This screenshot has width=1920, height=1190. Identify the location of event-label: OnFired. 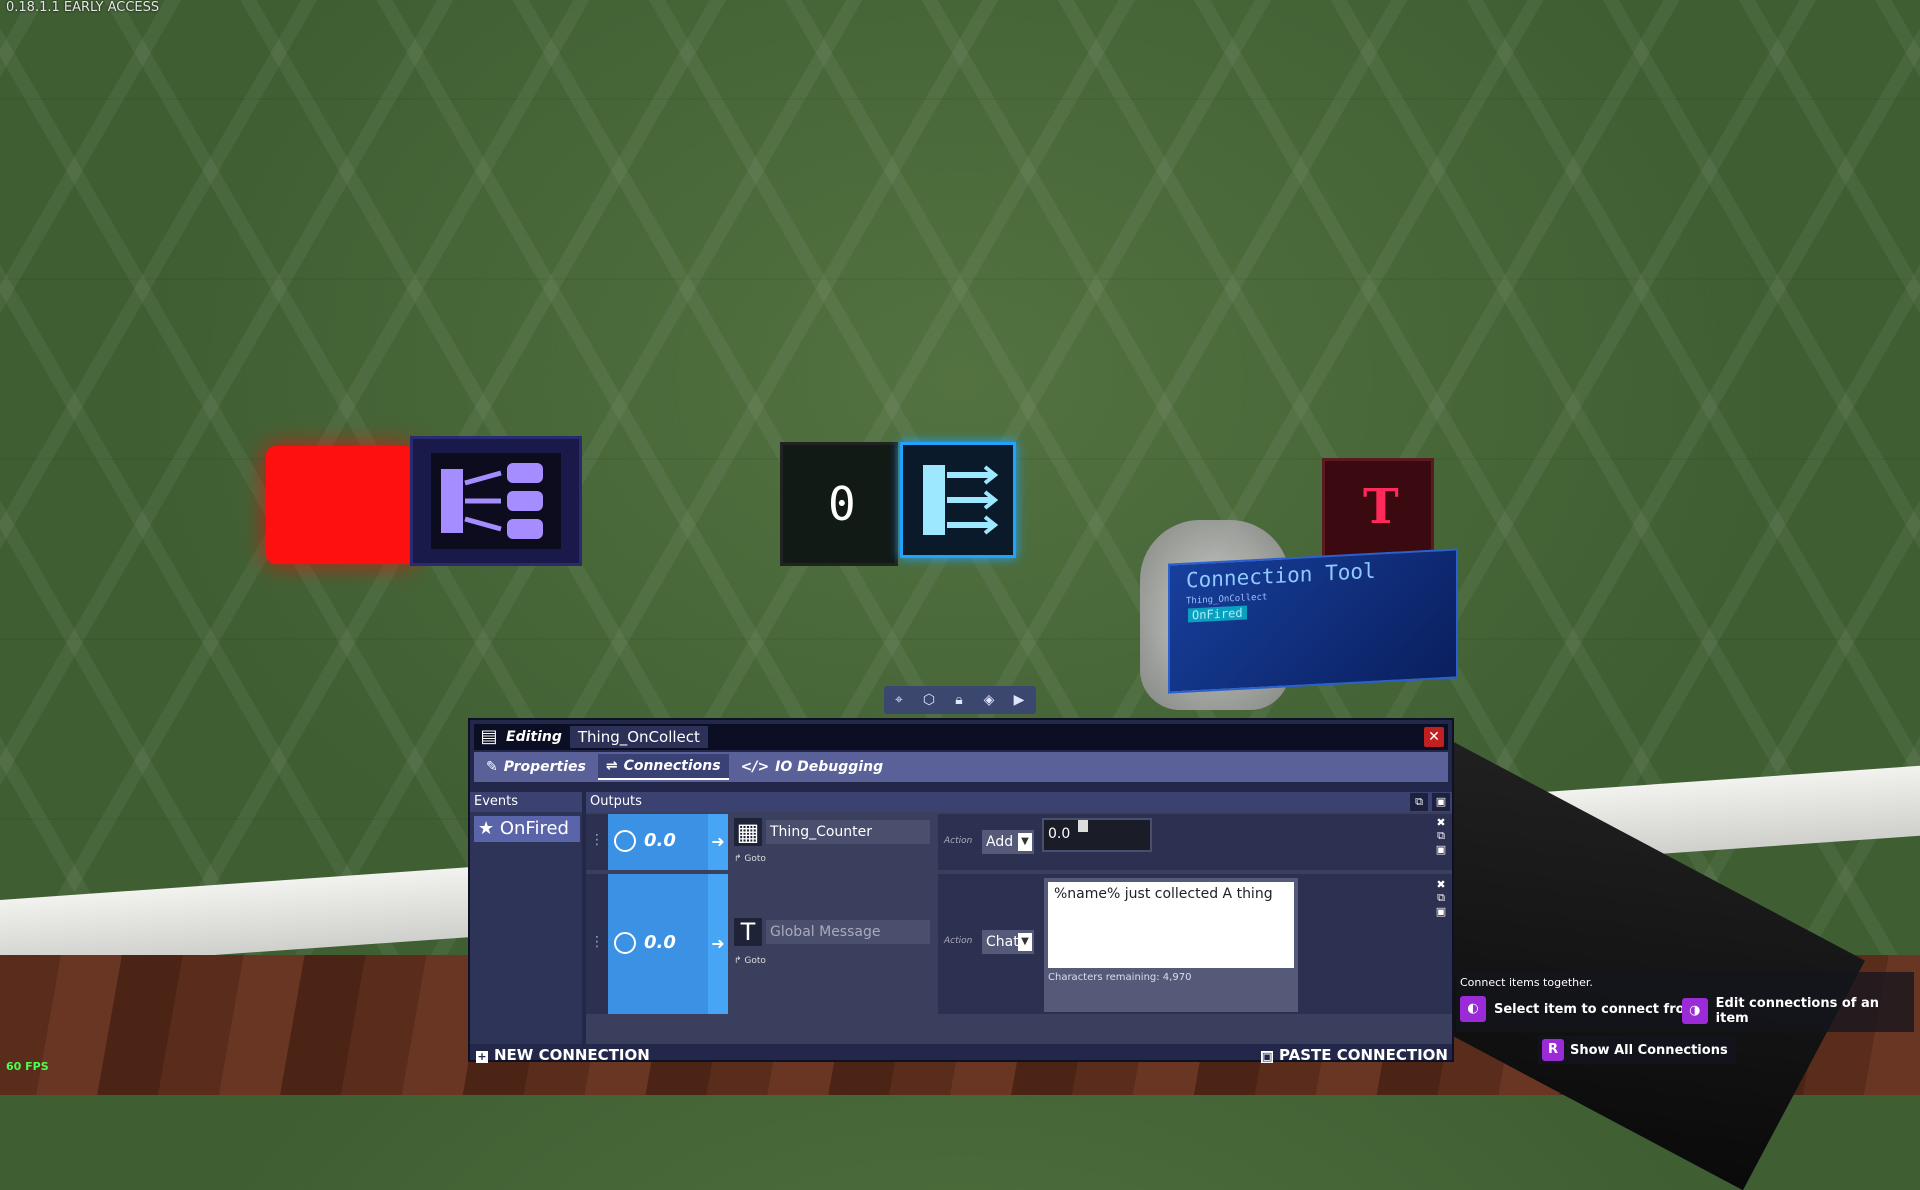
(534, 828).